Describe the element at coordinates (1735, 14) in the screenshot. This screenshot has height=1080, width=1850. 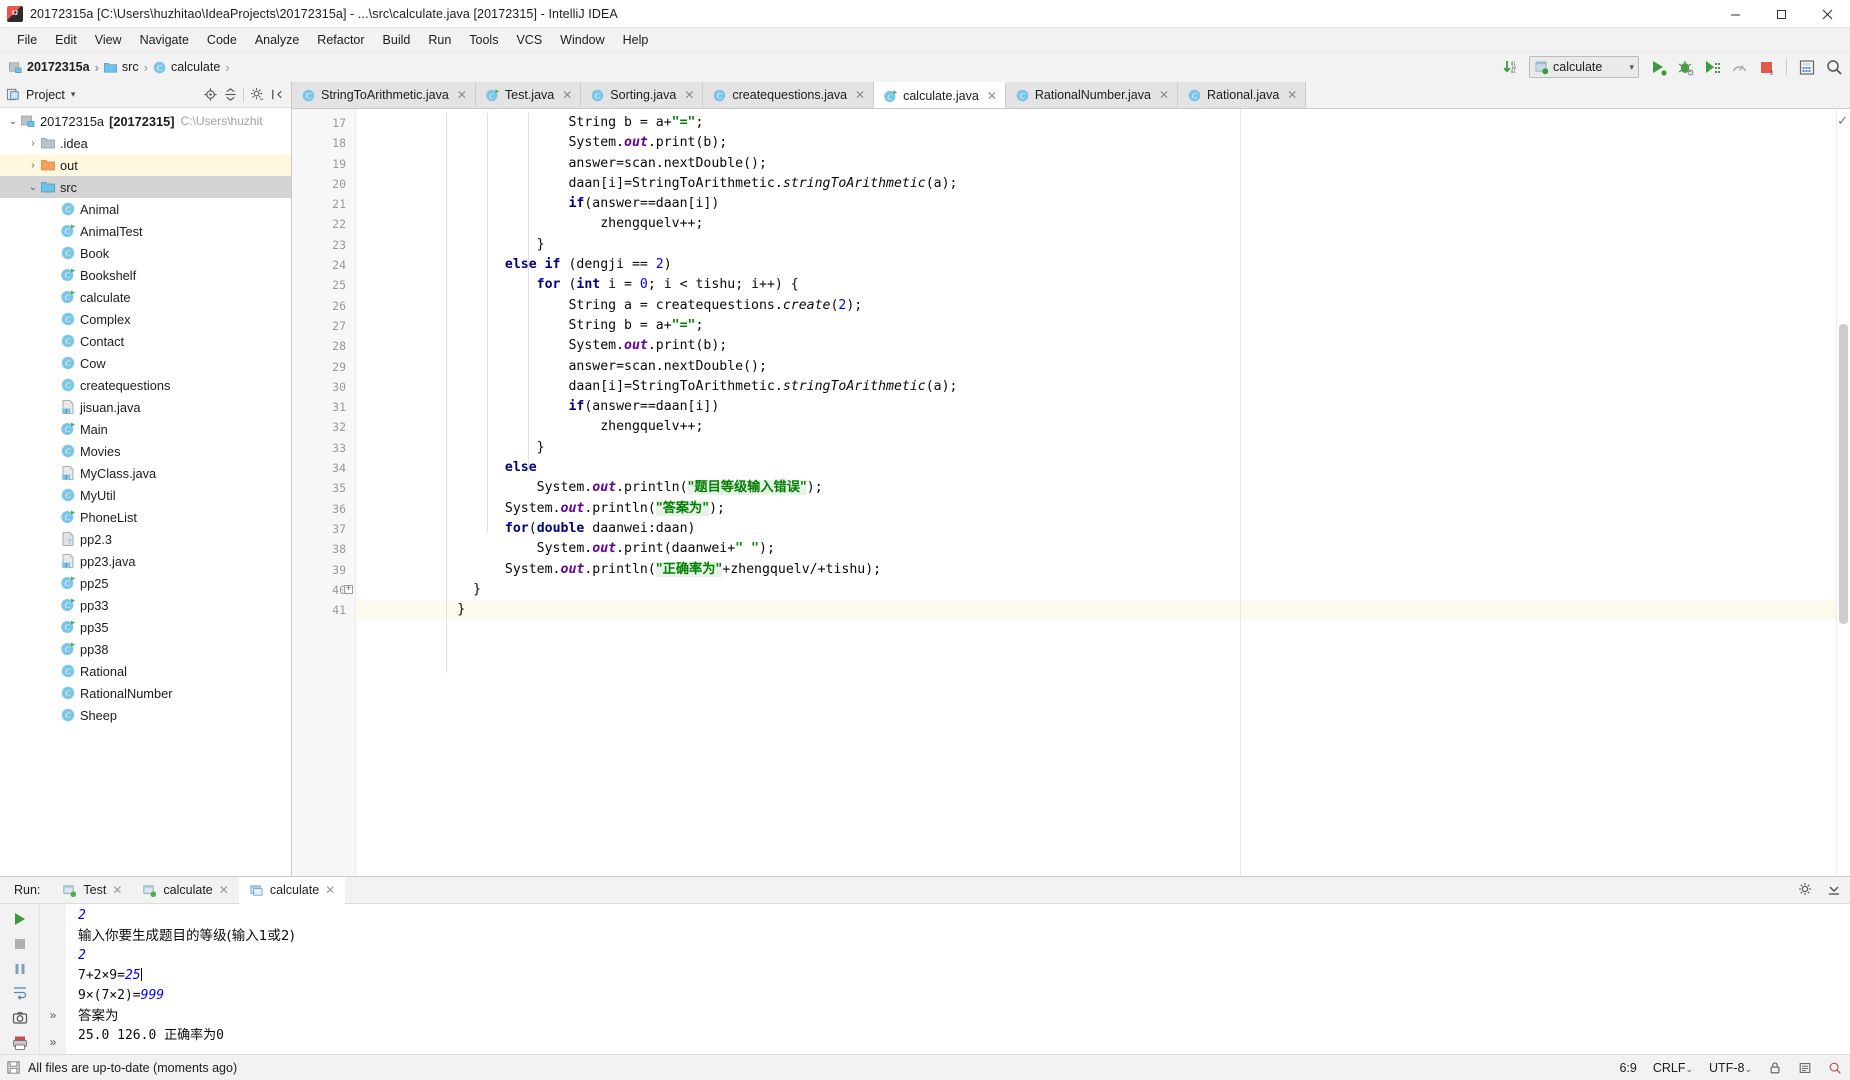
I see `minimize-button` at that location.